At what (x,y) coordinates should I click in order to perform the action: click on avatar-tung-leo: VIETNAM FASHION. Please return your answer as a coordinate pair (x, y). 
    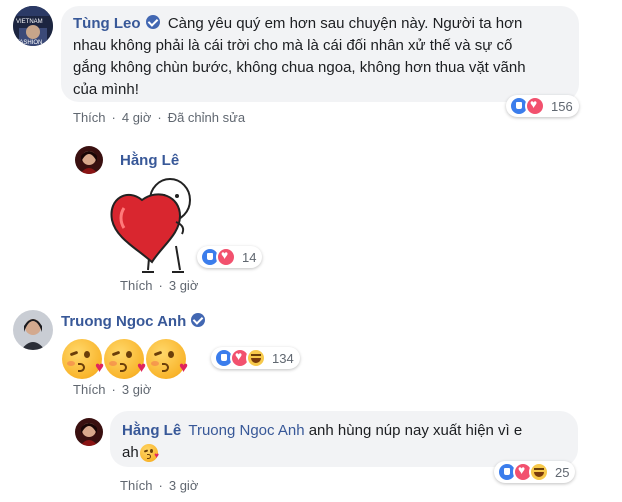
    Looking at the image, I should click on (33, 26).